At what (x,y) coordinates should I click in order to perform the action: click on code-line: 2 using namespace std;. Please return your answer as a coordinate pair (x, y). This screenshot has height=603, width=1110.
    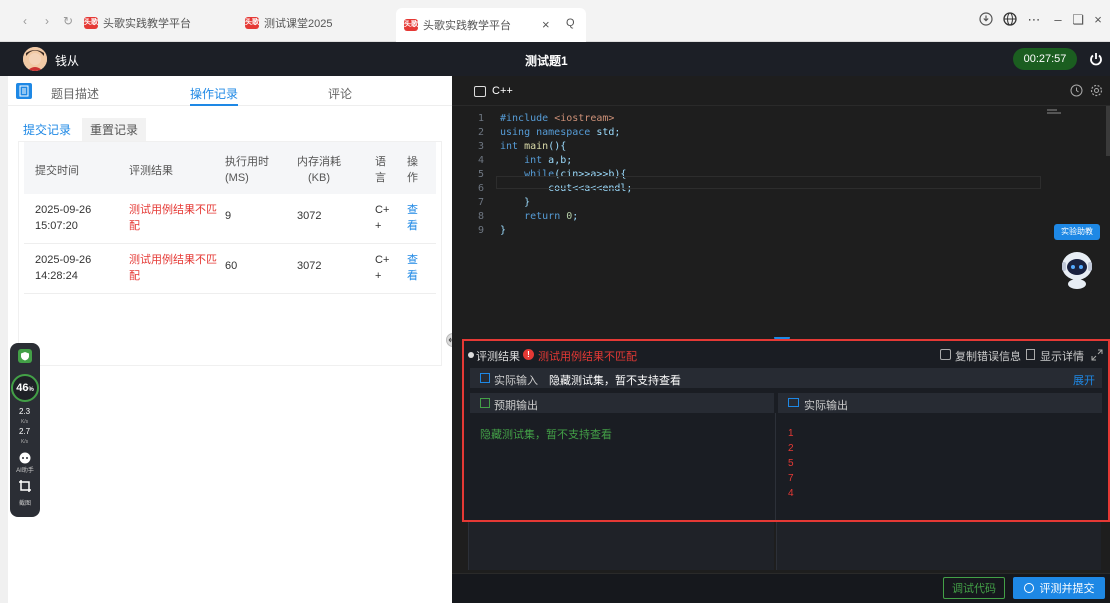
    Looking at the image, I should click on (747, 133).